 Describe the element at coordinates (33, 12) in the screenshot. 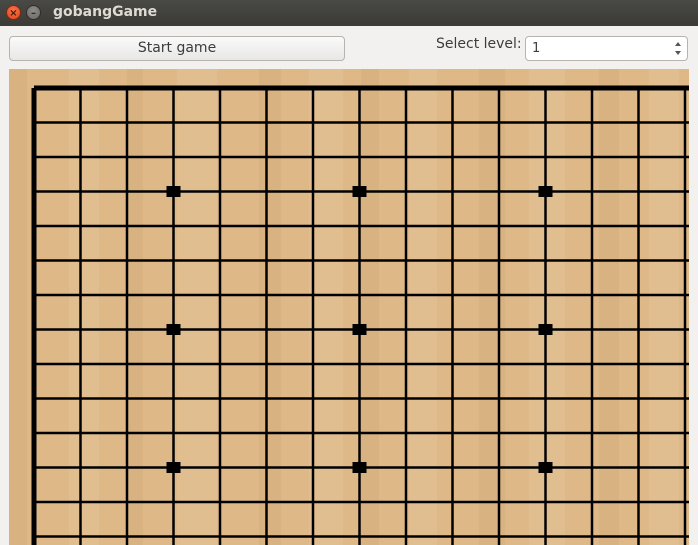

I see `minimize-icon: –` at that location.